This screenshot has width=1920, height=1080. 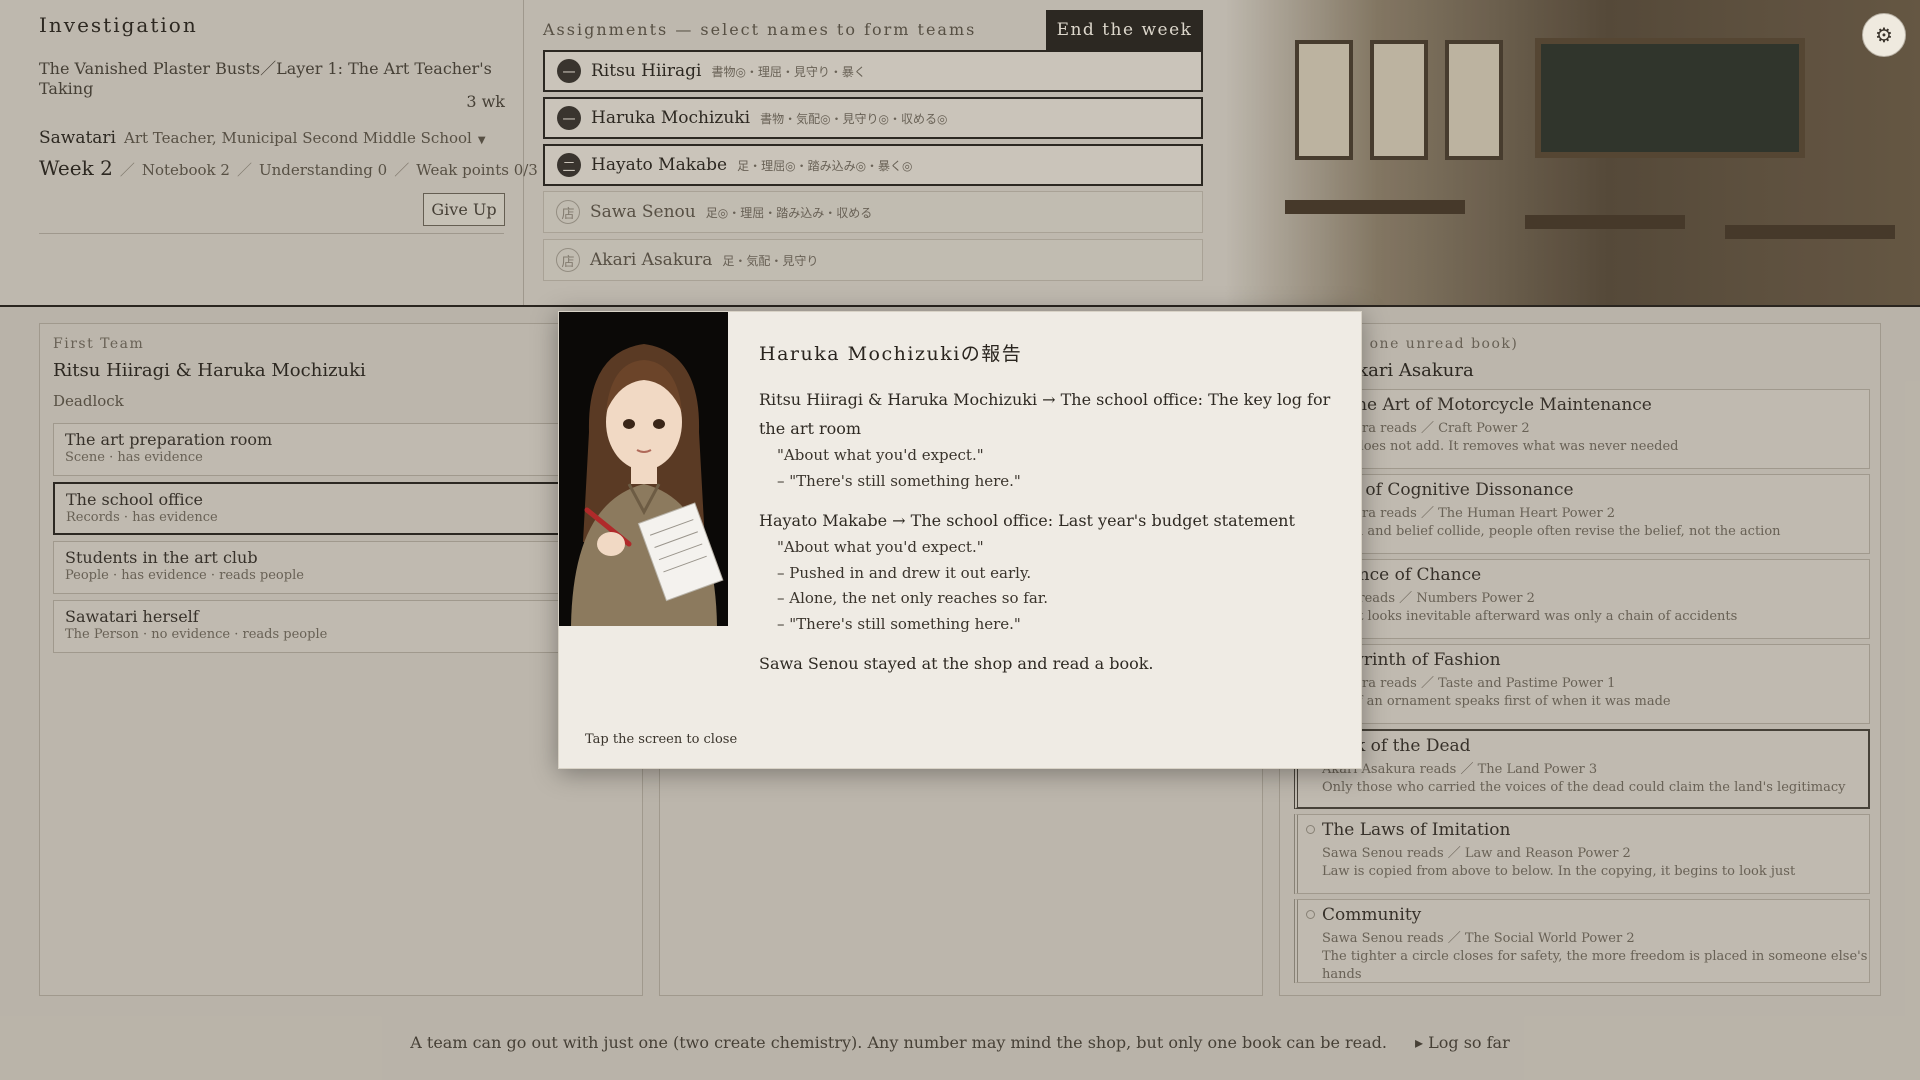 What do you see at coordinates (891, 354) in the screenshot?
I see `report-title: Haruka Mochizukiの報告` at bounding box center [891, 354].